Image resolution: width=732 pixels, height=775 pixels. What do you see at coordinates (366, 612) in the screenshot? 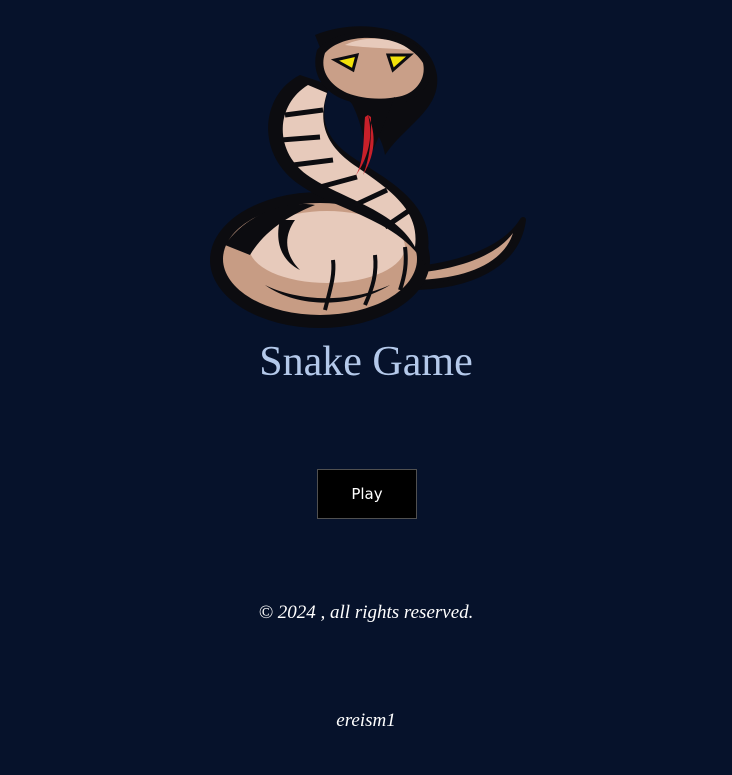
I see `copyright-text: © 2024 , all rights reserved.` at bounding box center [366, 612].